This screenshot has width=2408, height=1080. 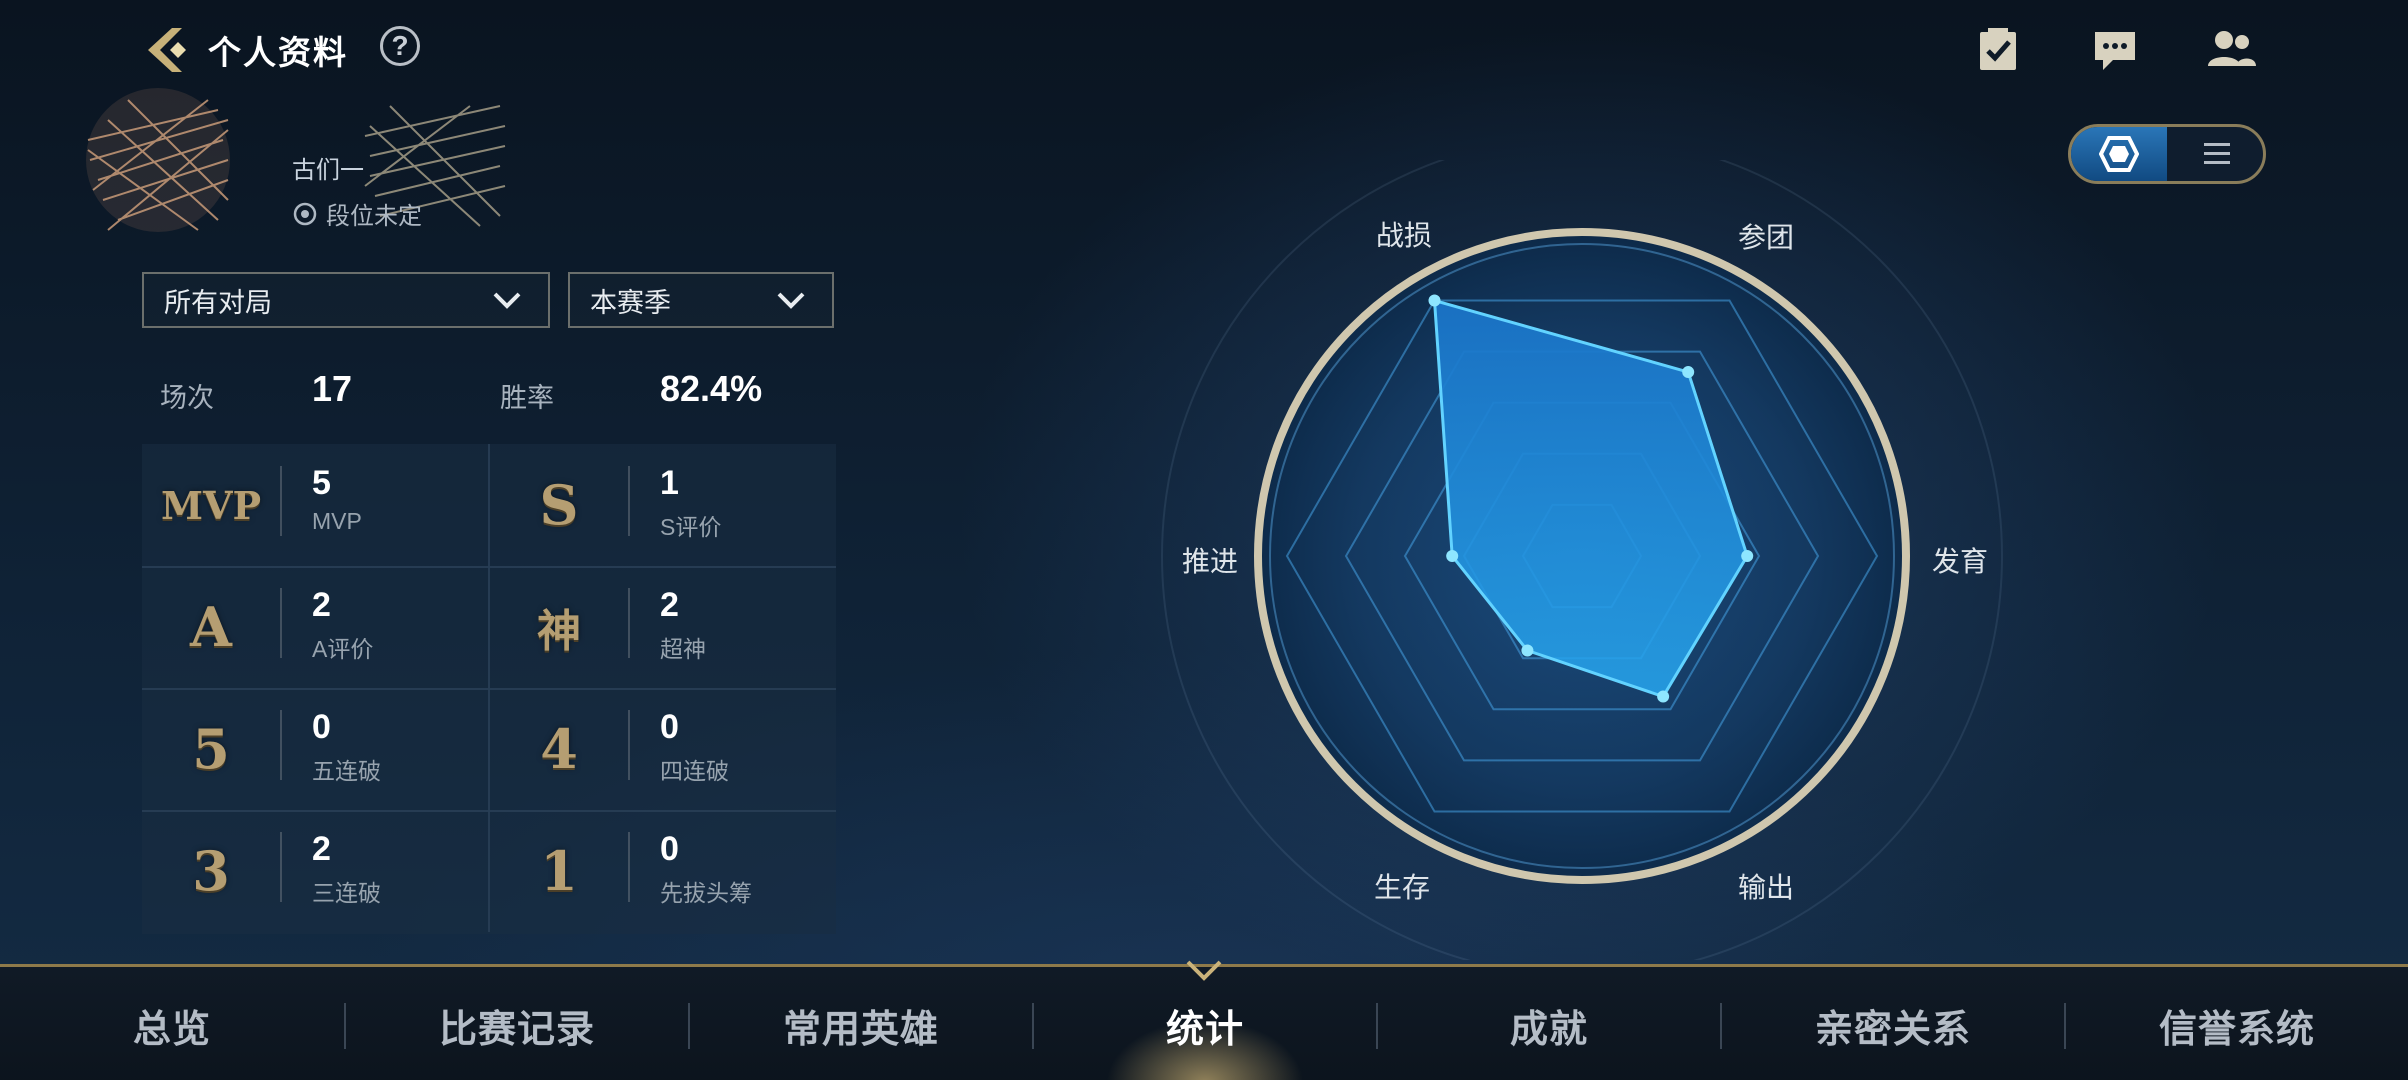 What do you see at coordinates (315, 871) in the screenshot?
I see `stat-cell-triple-kill: 3 2 三连破` at bounding box center [315, 871].